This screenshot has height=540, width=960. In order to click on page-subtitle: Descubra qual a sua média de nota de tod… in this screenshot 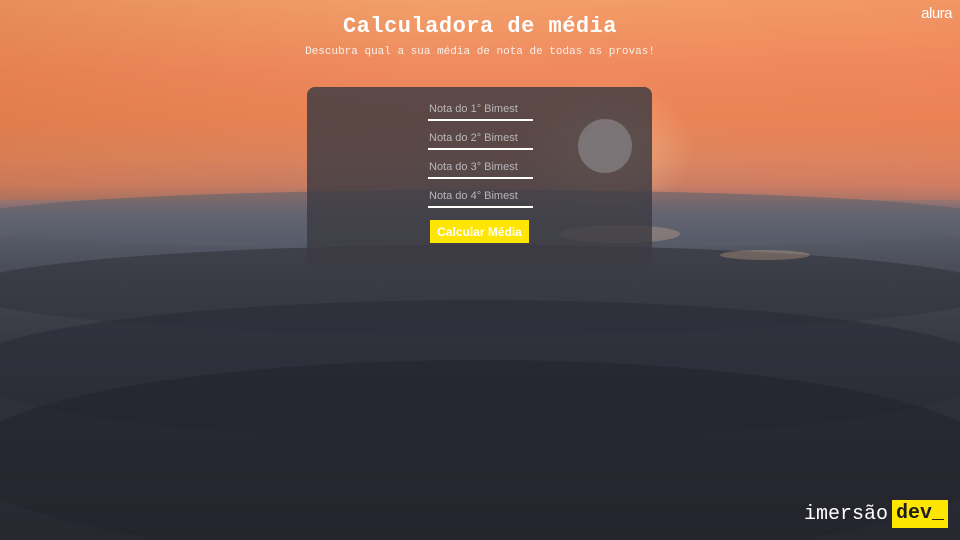, I will do `click(480, 52)`.